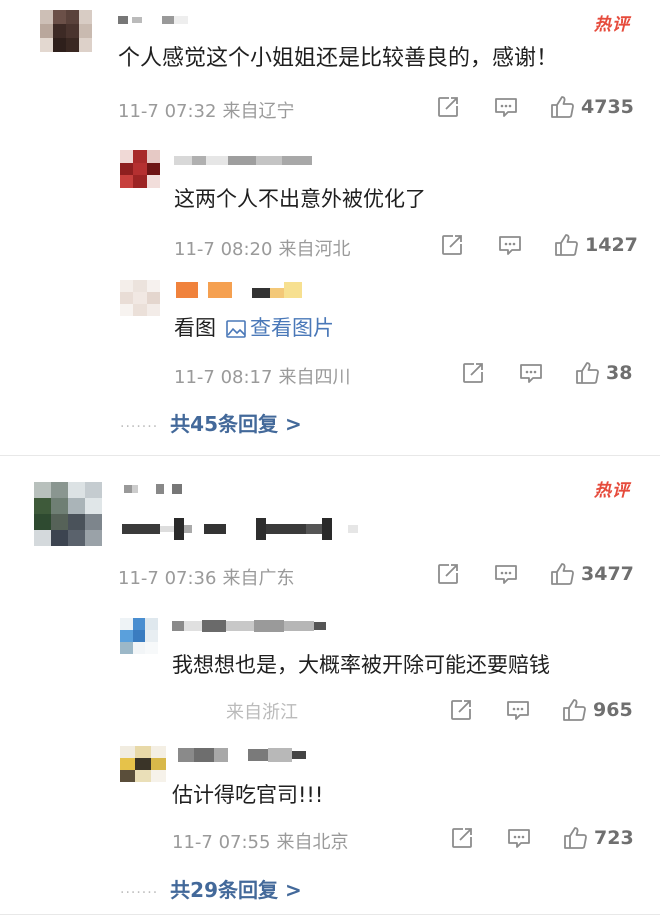 This screenshot has height=920, width=660. I want to click on view-image-label: 查看图片, so click(292, 328).